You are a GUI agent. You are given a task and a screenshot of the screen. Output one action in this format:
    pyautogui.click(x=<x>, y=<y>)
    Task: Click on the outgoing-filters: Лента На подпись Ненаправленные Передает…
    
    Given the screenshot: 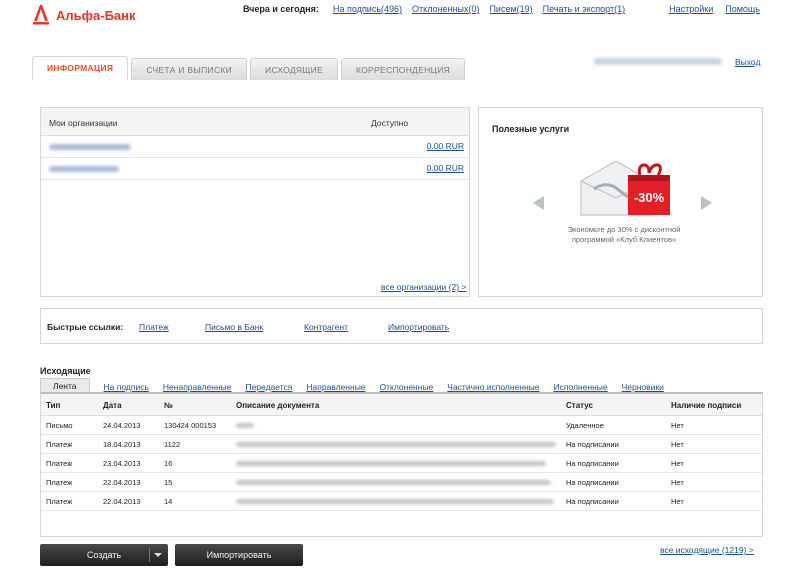 What is the action you would take?
    pyautogui.click(x=359, y=385)
    